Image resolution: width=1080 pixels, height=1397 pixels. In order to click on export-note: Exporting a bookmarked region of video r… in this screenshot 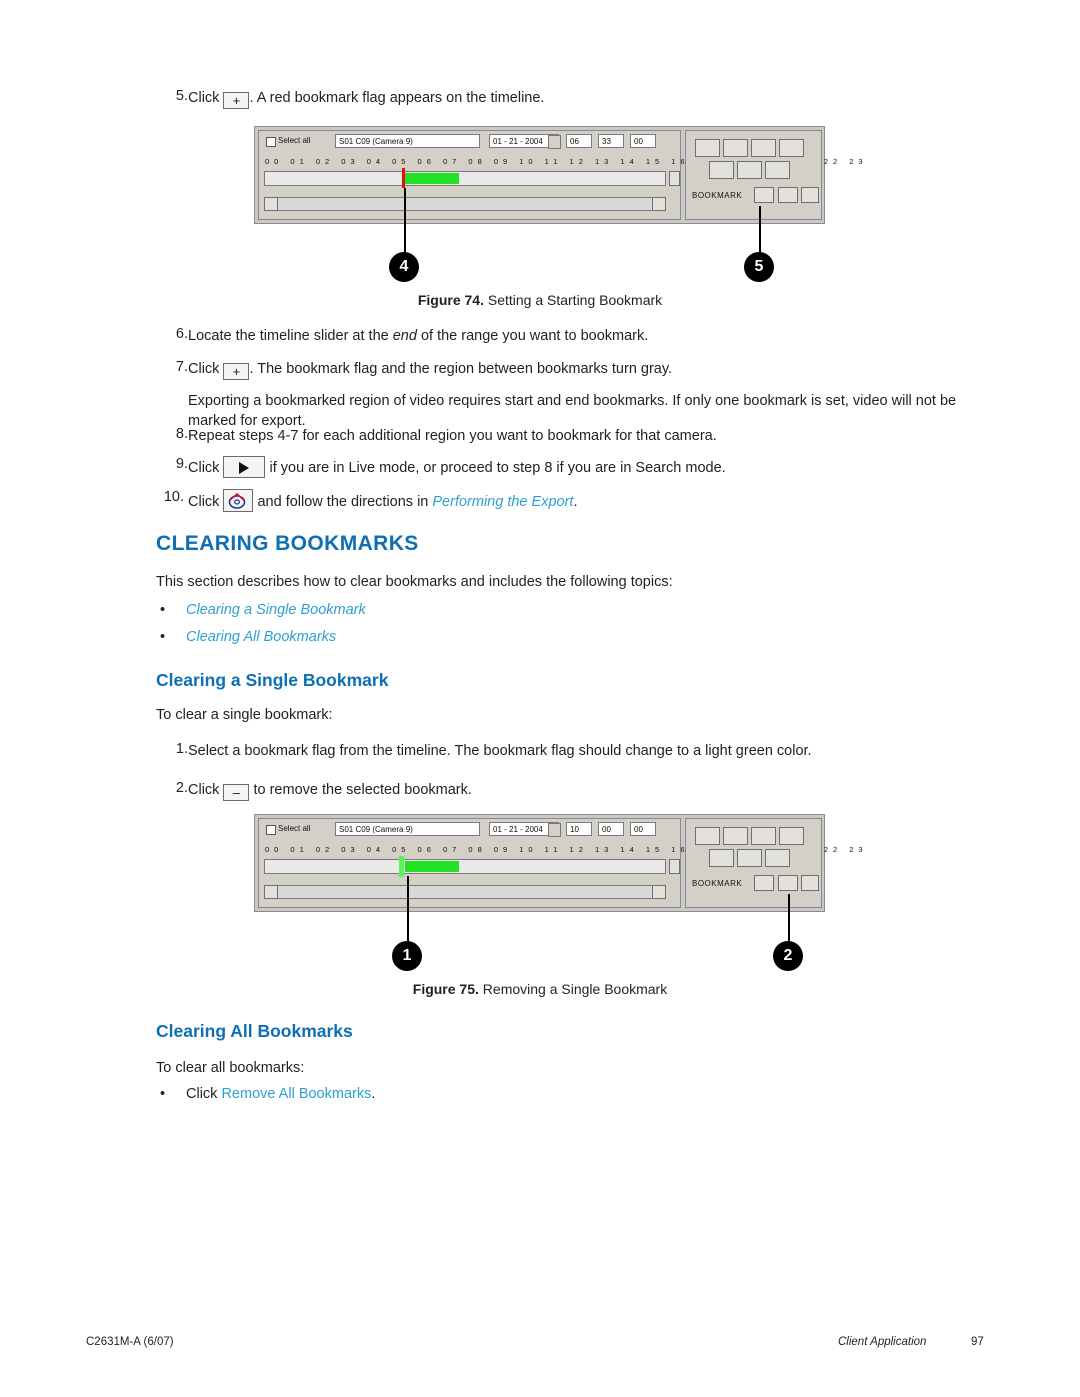, I will do `click(572, 411)`.